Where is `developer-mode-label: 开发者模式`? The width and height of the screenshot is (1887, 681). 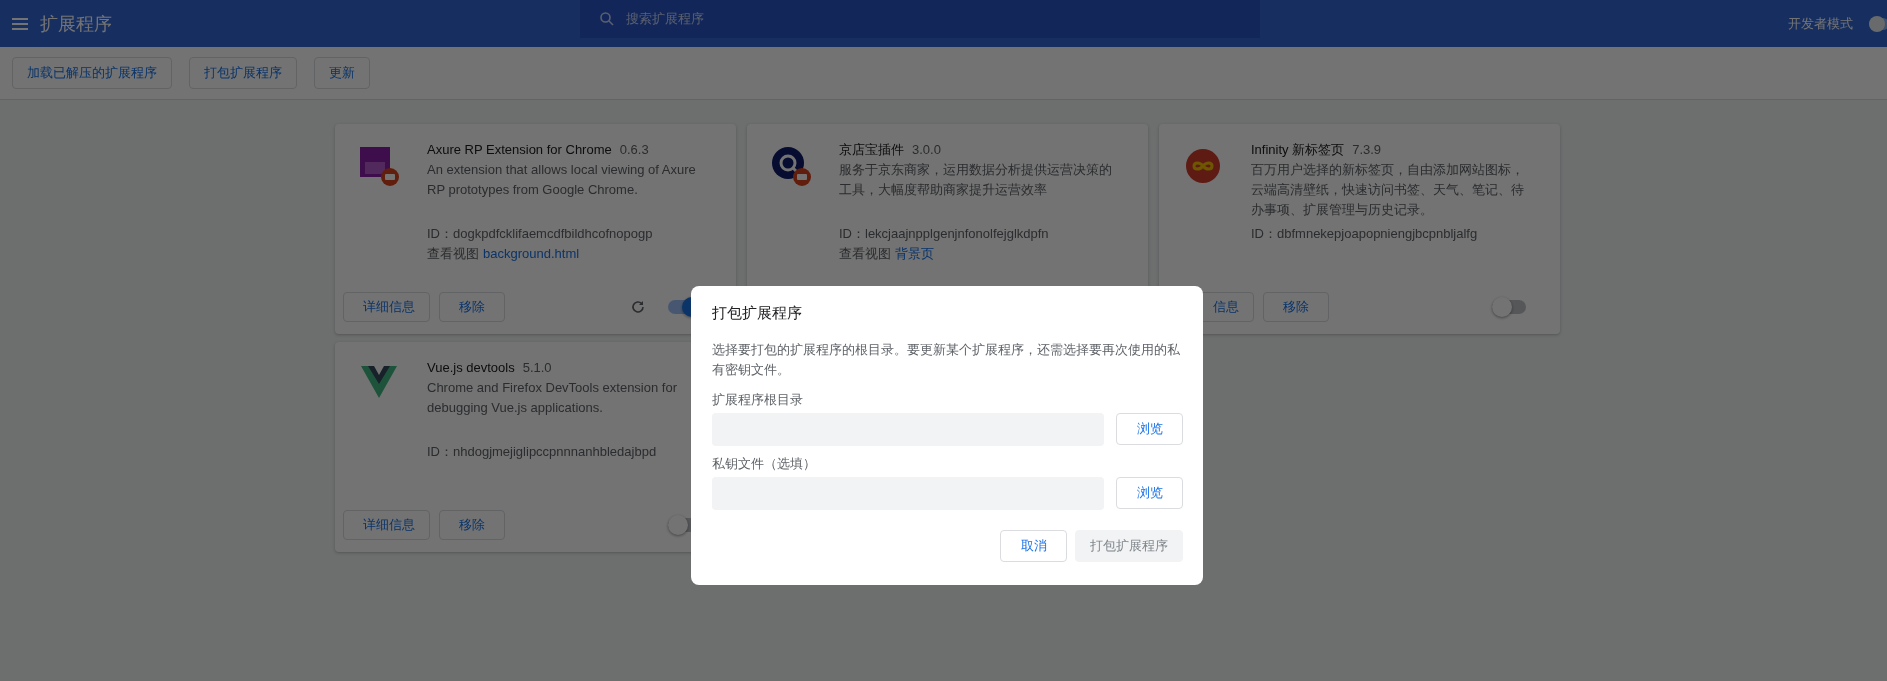
developer-mode-label: 开发者模式 is located at coordinates (1820, 23).